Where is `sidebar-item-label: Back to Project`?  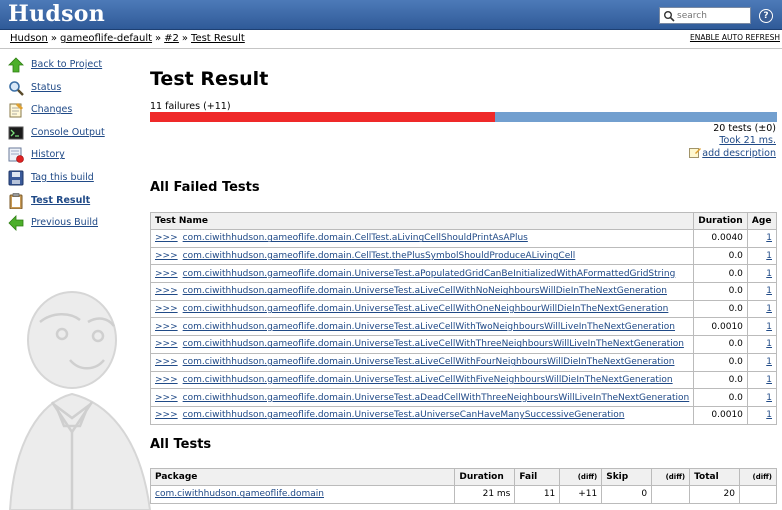 sidebar-item-label: Back to Project is located at coordinates (66, 64).